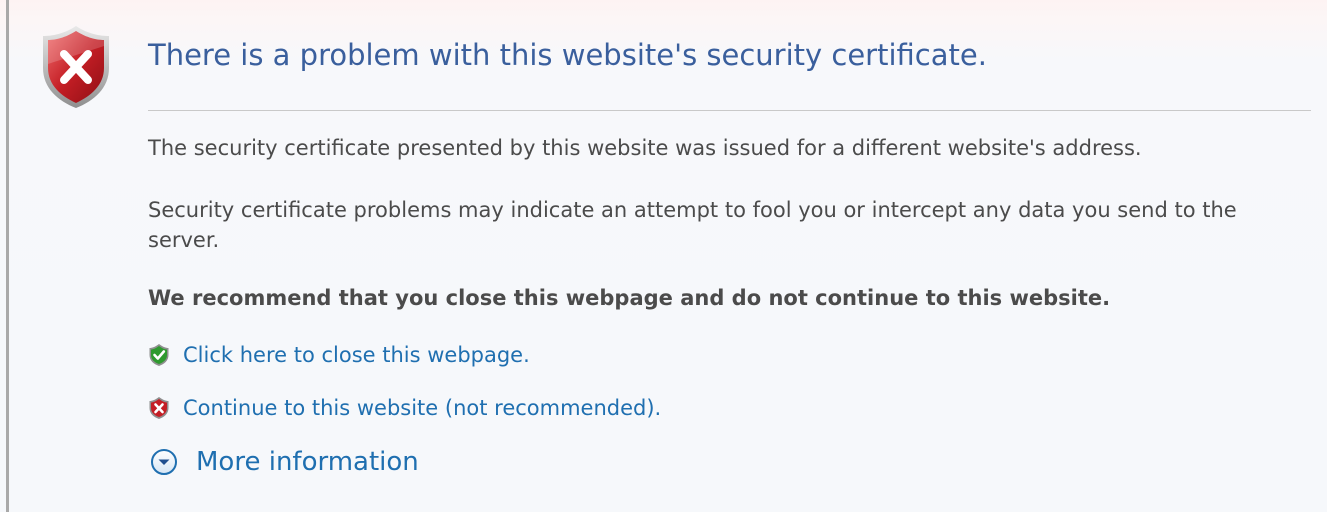 This screenshot has width=1327, height=512. What do you see at coordinates (356, 355) in the screenshot?
I see `close-webpage-link: Click here to close this webpage.` at bounding box center [356, 355].